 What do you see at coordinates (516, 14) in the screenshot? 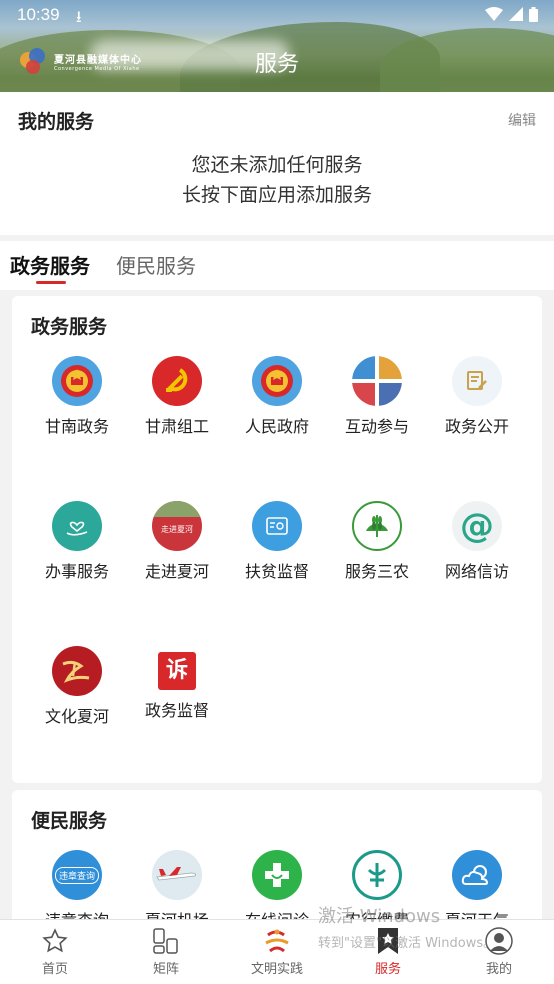
I see `signal-icon` at bounding box center [516, 14].